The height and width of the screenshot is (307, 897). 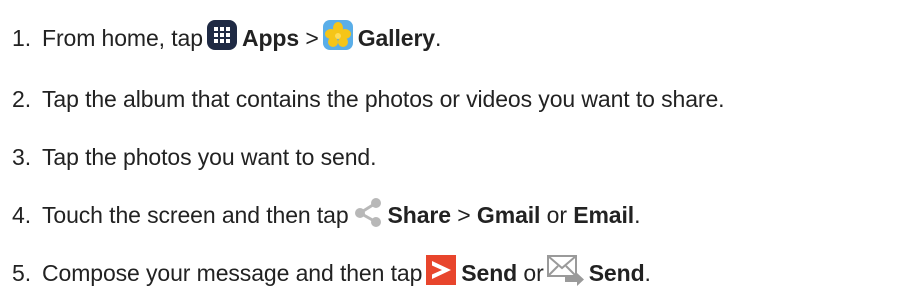 What do you see at coordinates (338, 35) in the screenshot?
I see `gallery-flower-icon` at bounding box center [338, 35].